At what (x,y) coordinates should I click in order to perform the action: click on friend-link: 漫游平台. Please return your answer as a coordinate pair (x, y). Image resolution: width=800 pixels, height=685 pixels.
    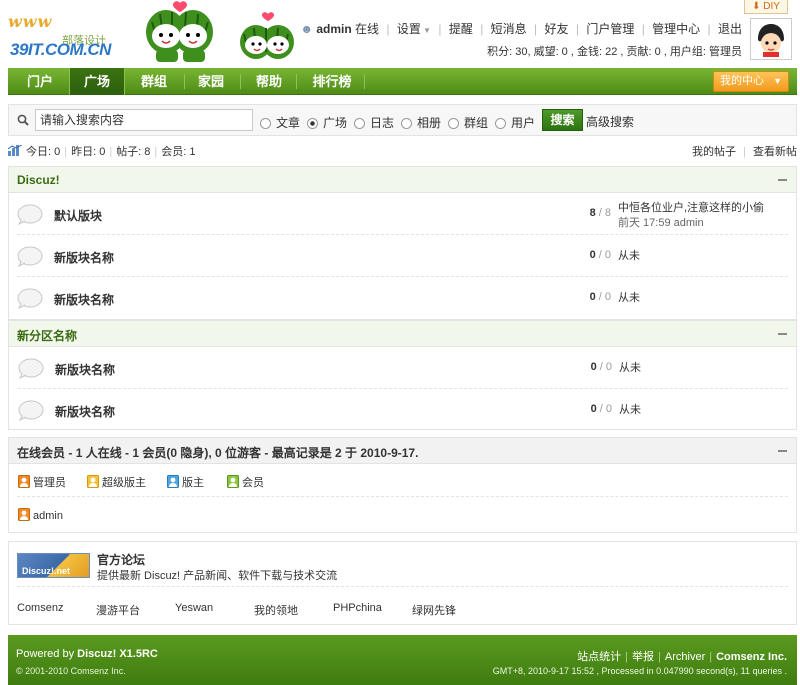
    Looking at the image, I should click on (118, 610).